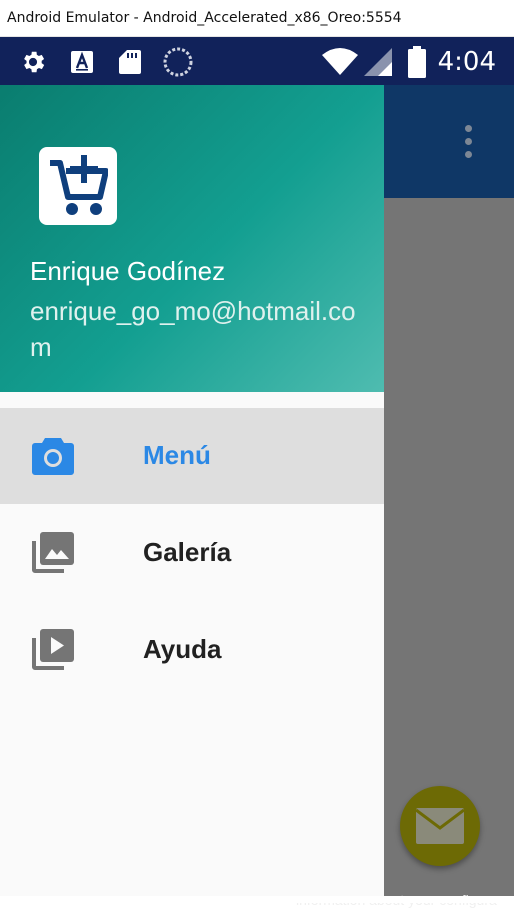 The width and height of the screenshot is (514, 908). I want to click on nav-item-gallery: Galería, so click(192, 553).